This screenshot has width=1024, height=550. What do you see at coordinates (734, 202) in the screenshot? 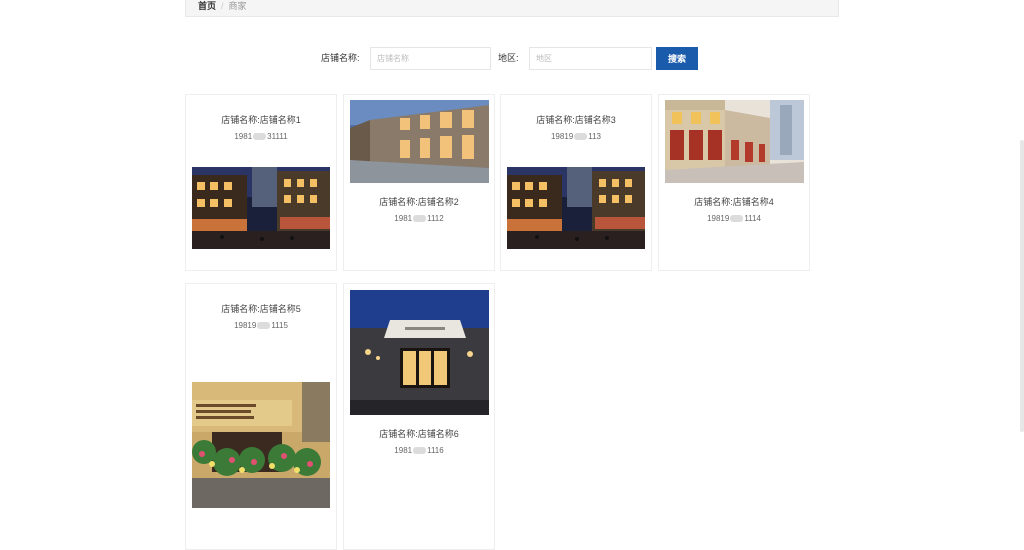
I see `shop-name: 店铺名称:店铺名称4` at bounding box center [734, 202].